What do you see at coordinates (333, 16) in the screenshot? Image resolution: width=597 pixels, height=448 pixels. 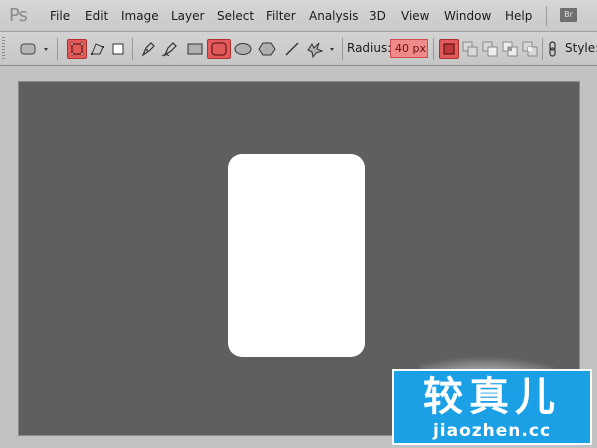 I see `menu-analysis: Analysis` at bounding box center [333, 16].